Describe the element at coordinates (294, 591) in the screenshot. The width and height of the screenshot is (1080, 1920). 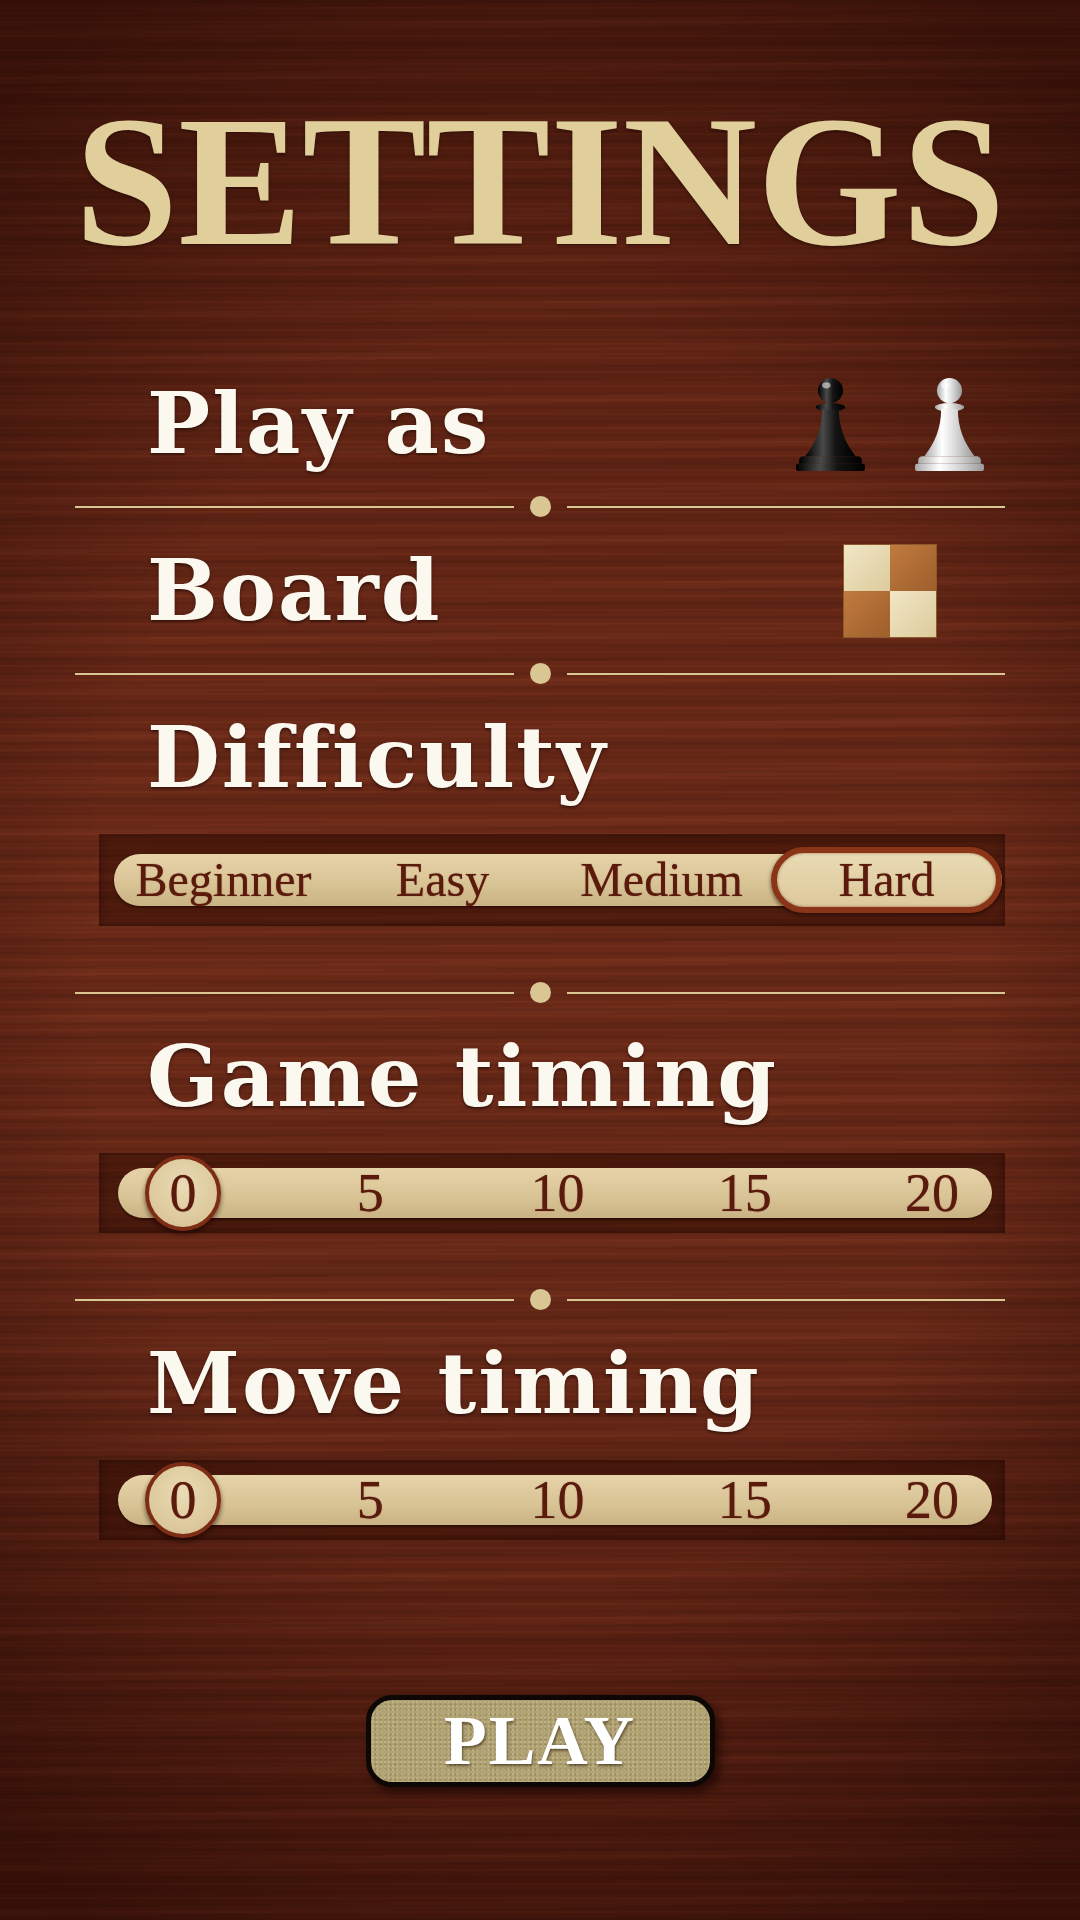
I see `setting-label: Board` at that location.